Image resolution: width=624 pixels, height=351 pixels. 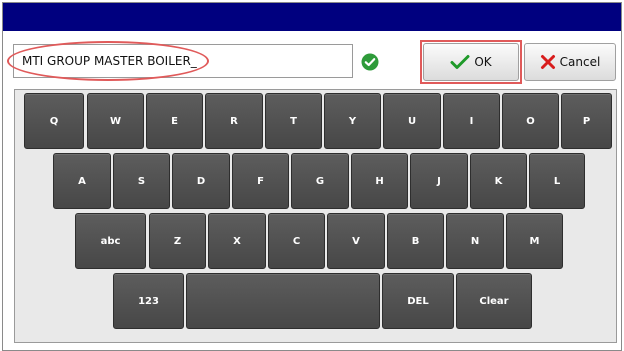 I want to click on key-x: X, so click(x=237, y=241).